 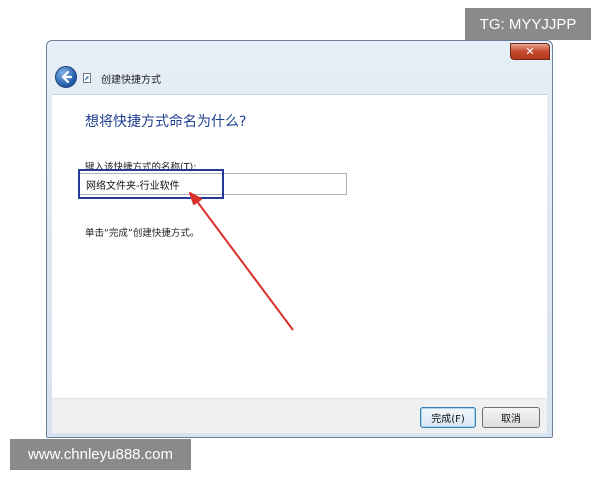 I want to click on shortcut-icon, so click(x=87, y=78).